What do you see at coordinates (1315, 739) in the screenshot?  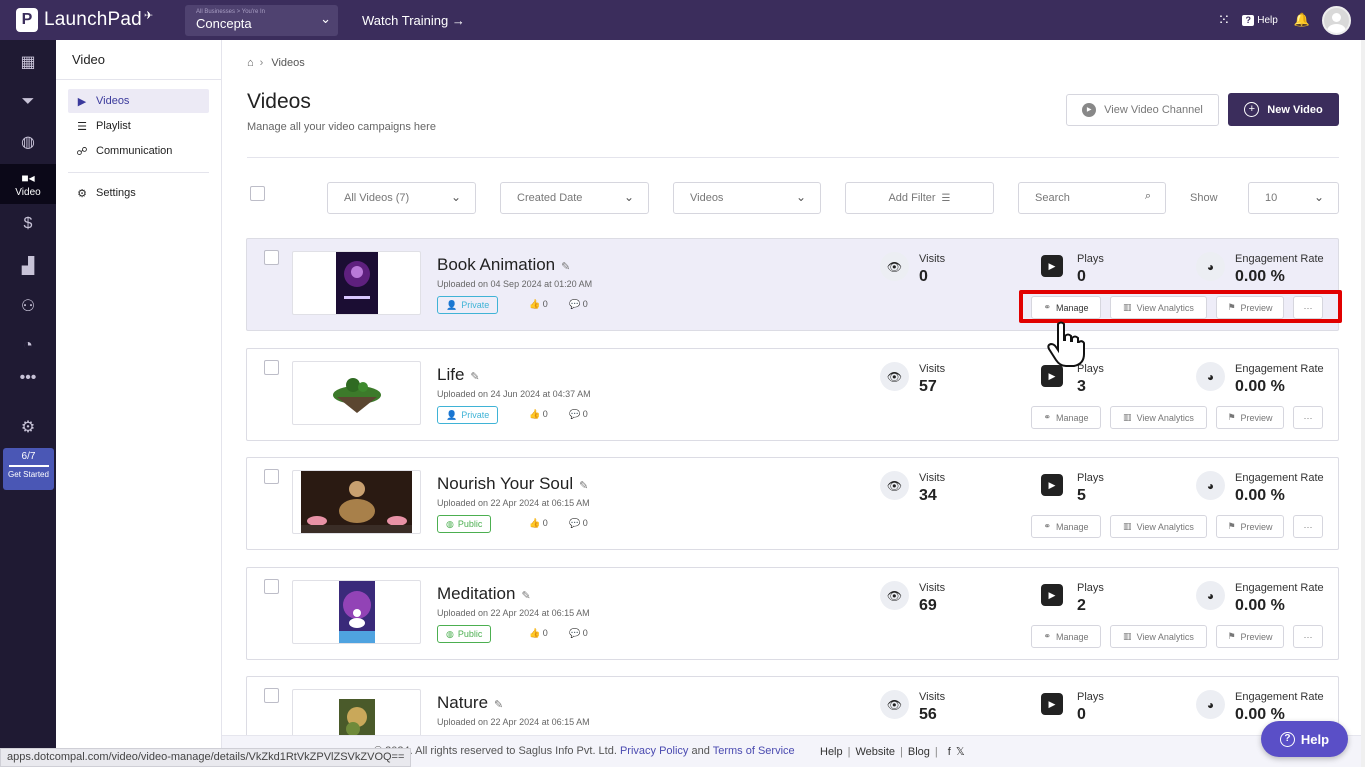 I see `help-fab-label: Help` at bounding box center [1315, 739].